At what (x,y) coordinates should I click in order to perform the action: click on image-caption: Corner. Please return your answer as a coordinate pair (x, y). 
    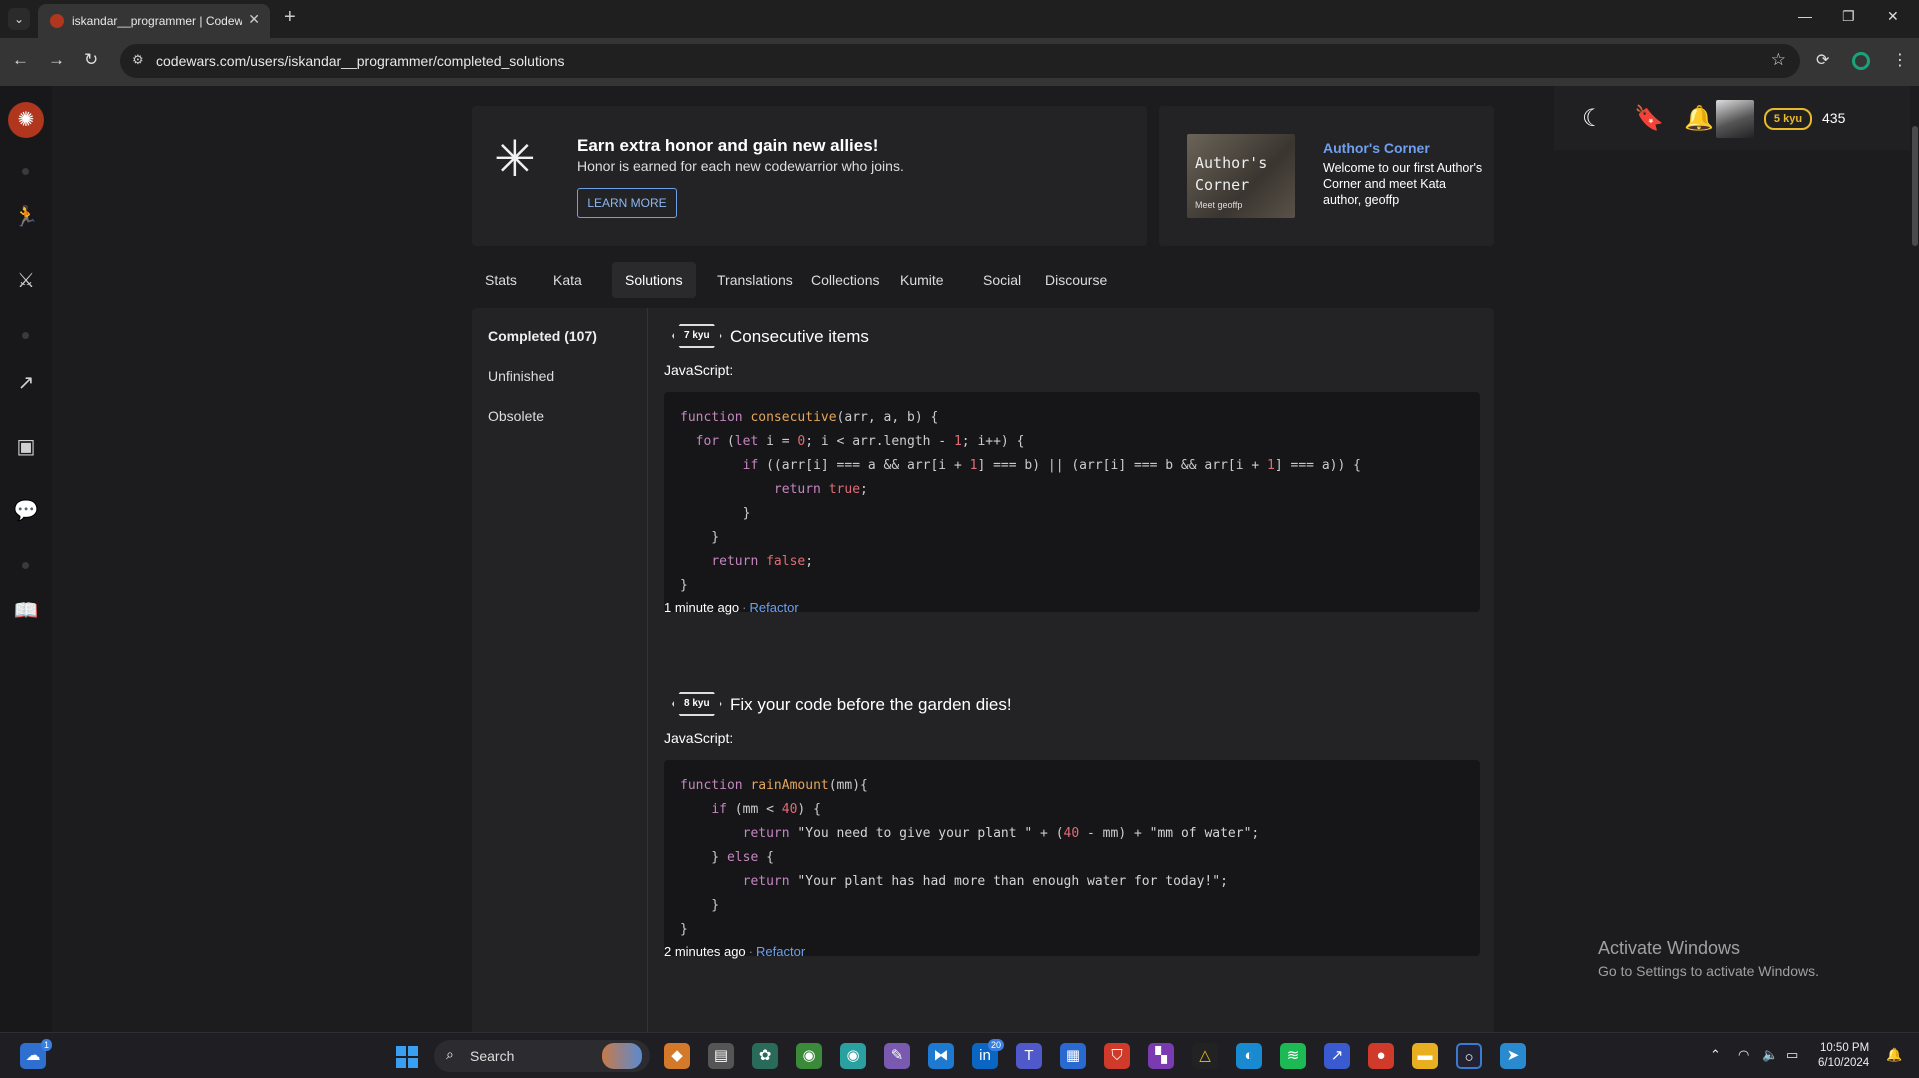
    Looking at the image, I should click on (1222, 185).